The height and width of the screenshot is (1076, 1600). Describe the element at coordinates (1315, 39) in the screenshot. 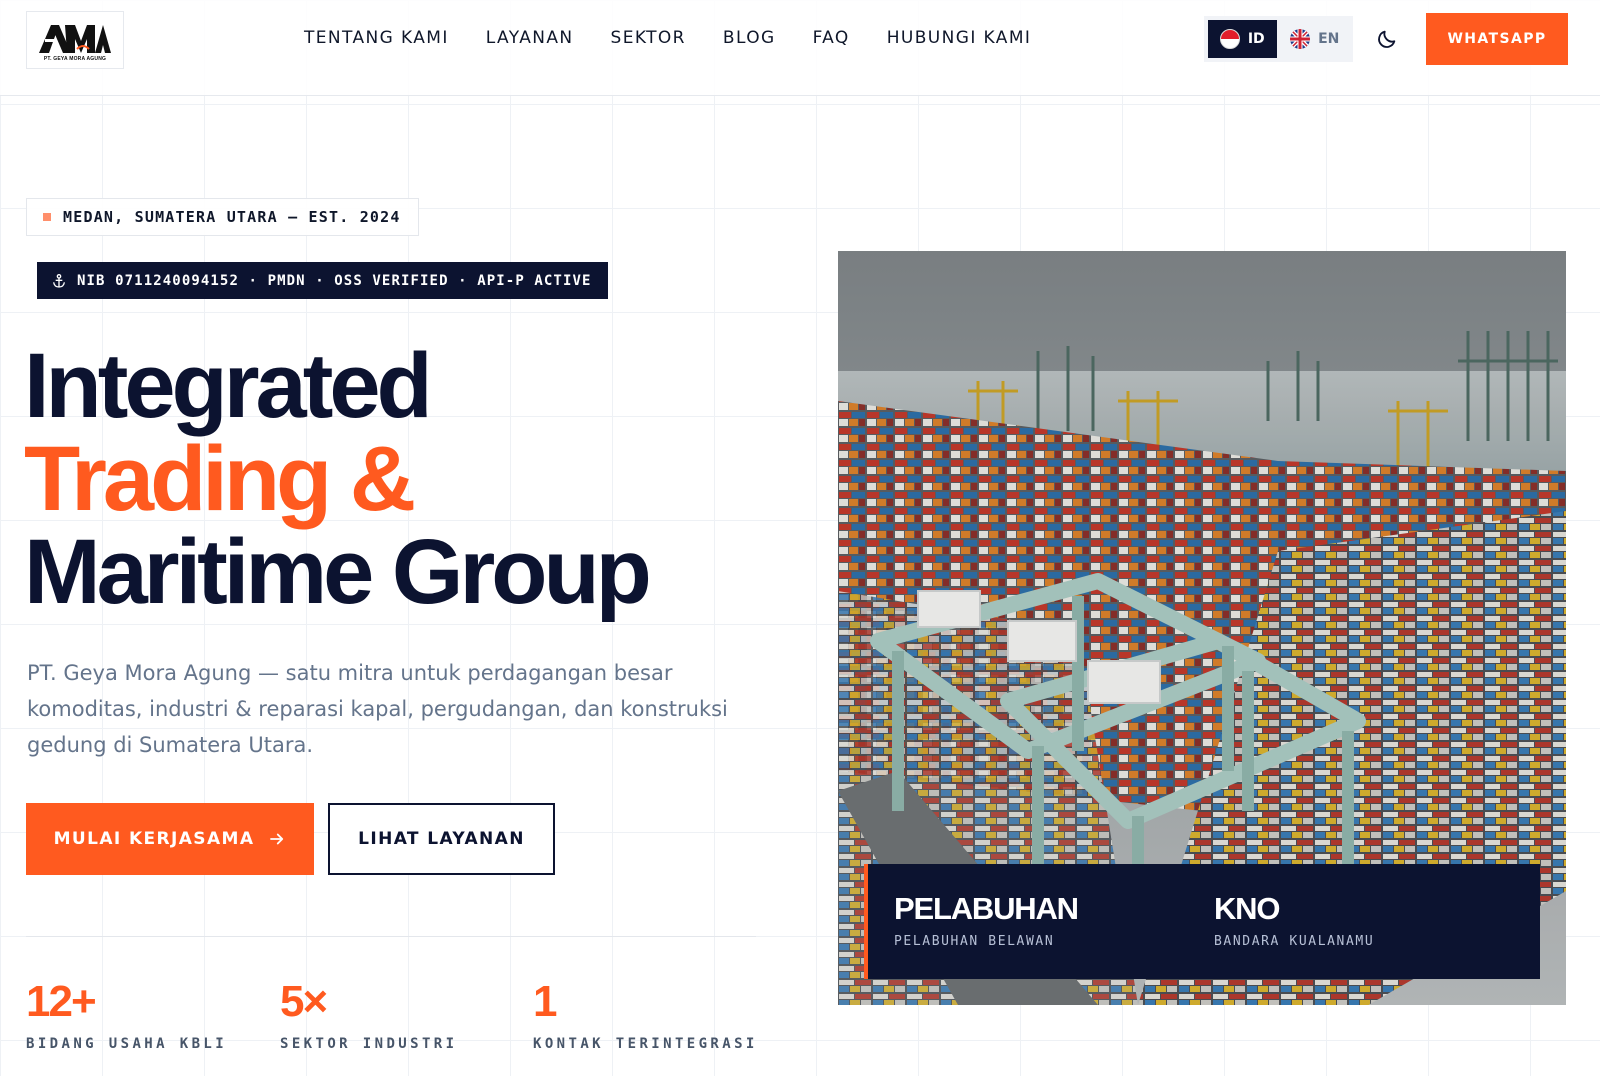

I see `language-option-en: EN` at that location.